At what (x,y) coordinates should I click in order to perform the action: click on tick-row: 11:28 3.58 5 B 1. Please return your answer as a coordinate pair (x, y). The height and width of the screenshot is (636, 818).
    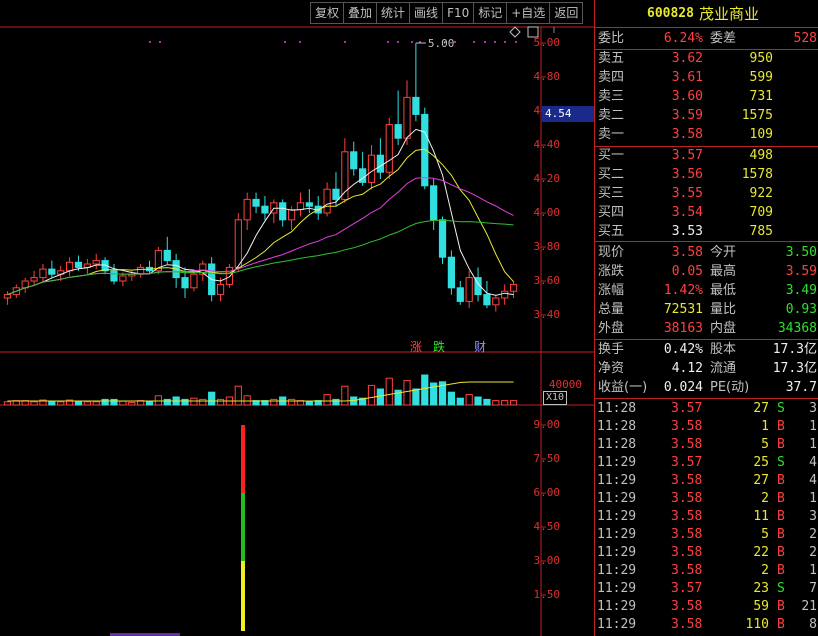
    Looking at the image, I should click on (706, 445).